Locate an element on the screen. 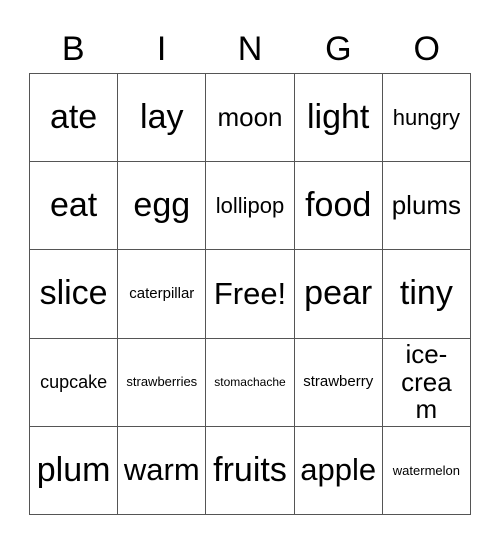 This screenshot has height=544, width=500. free-space-cell: Free! is located at coordinates (250, 294).